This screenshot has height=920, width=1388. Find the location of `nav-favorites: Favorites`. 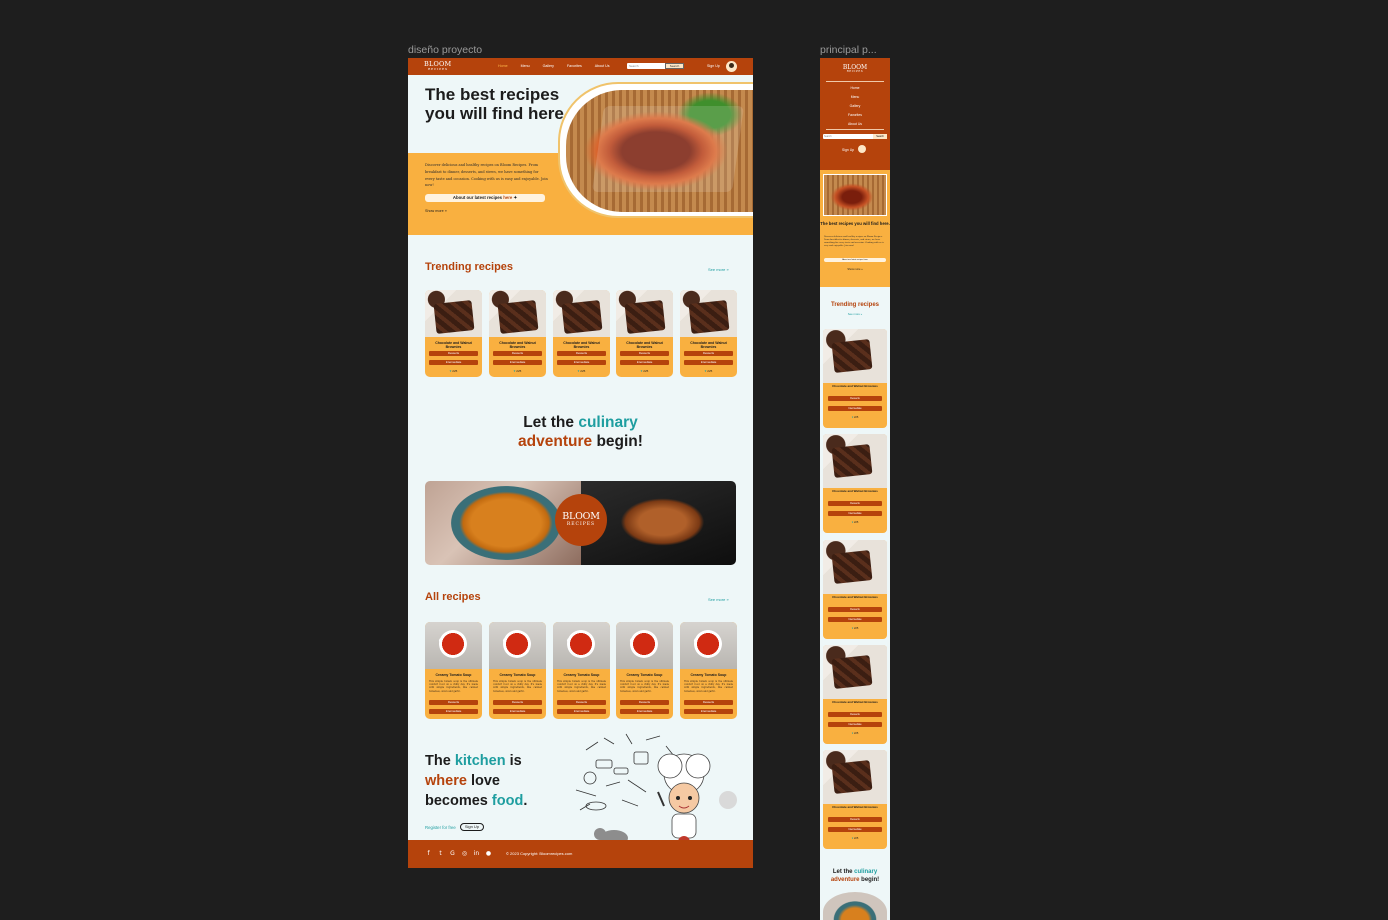

nav-favorites: Favorites is located at coordinates (574, 66).